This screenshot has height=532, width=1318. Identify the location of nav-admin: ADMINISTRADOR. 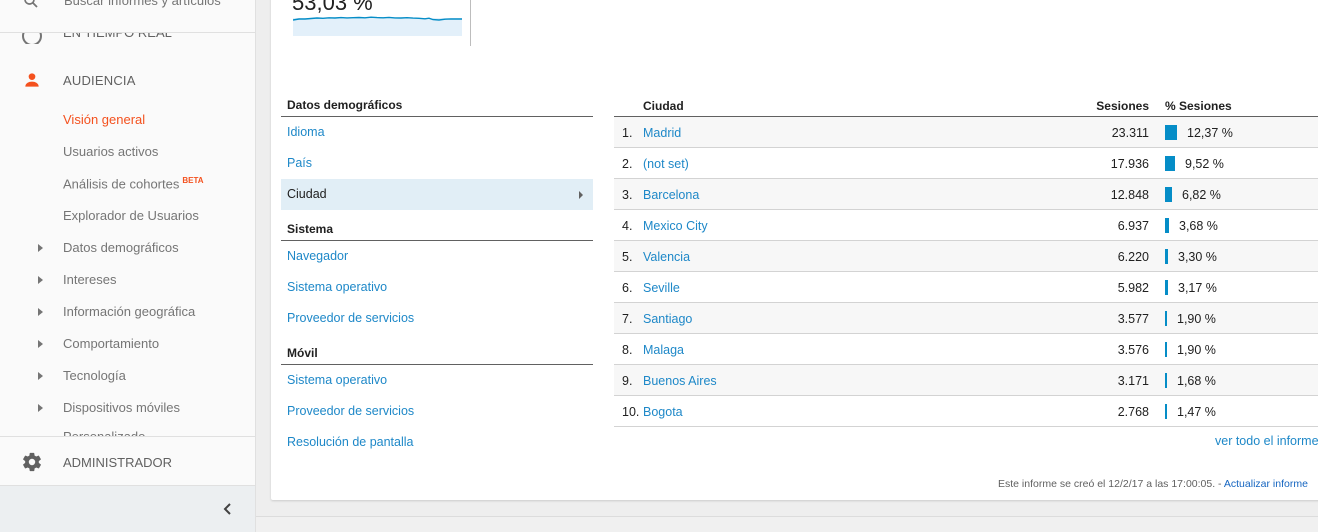
(127, 460).